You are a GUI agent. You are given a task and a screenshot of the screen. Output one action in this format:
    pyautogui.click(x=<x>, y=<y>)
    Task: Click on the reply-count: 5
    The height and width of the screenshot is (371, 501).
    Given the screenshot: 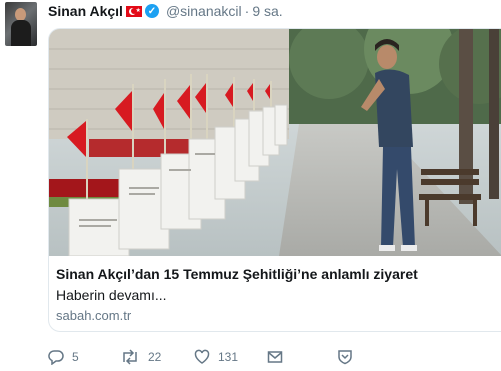 What is the action you would take?
    pyautogui.click(x=75, y=357)
    